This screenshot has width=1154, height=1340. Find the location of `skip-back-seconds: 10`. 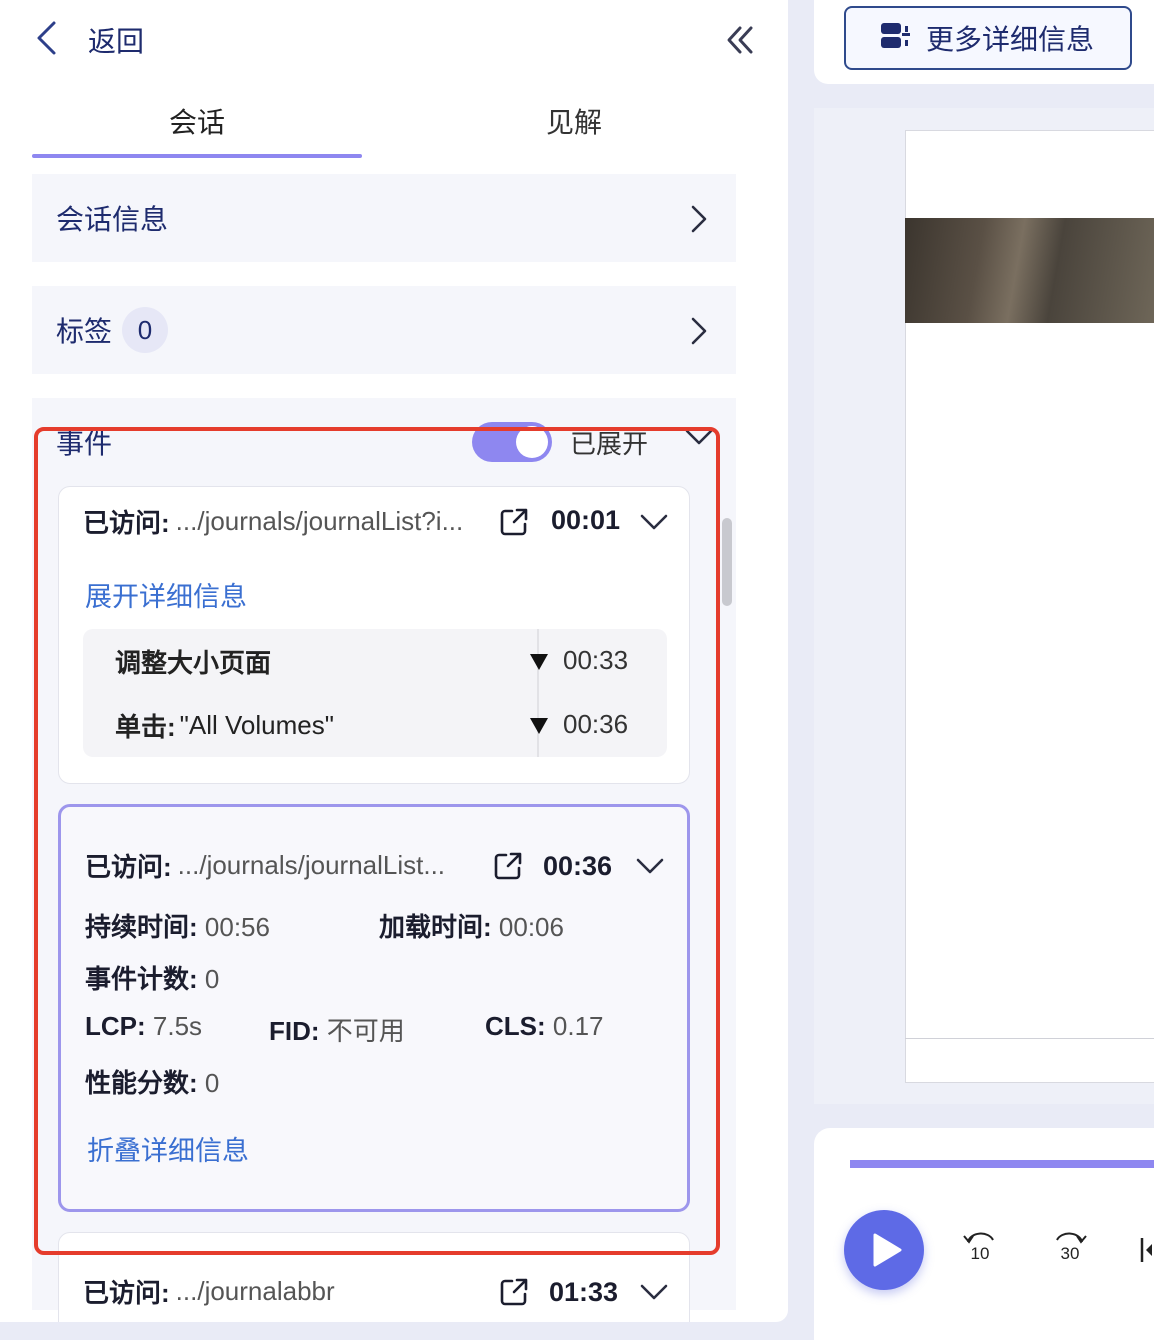

skip-back-seconds: 10 is located at coordinates (980, 1253).